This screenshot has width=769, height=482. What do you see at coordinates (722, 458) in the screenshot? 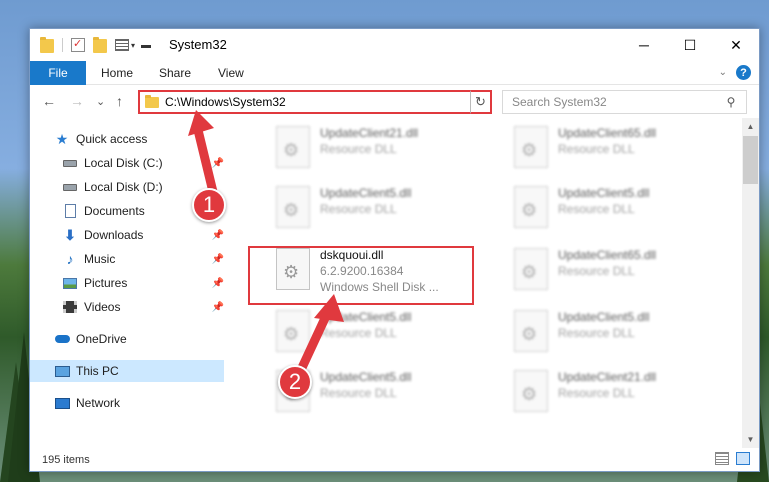
I see `details-view-icon` at bounding box center [722, 458].